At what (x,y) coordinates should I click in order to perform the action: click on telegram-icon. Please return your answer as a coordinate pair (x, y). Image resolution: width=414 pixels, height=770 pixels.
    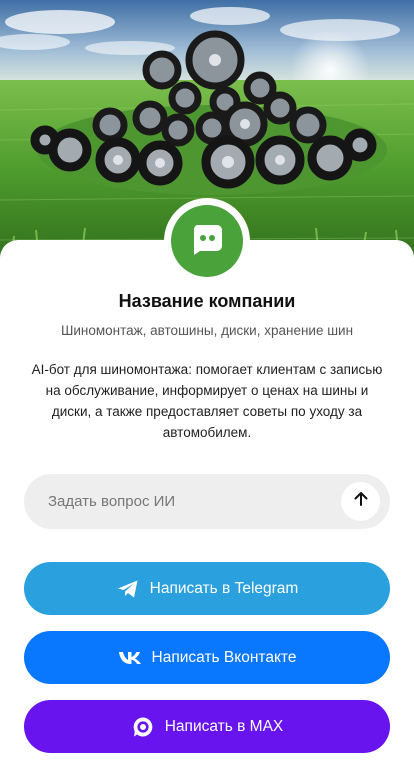
    Looking at the image, I should click on (128, 589).